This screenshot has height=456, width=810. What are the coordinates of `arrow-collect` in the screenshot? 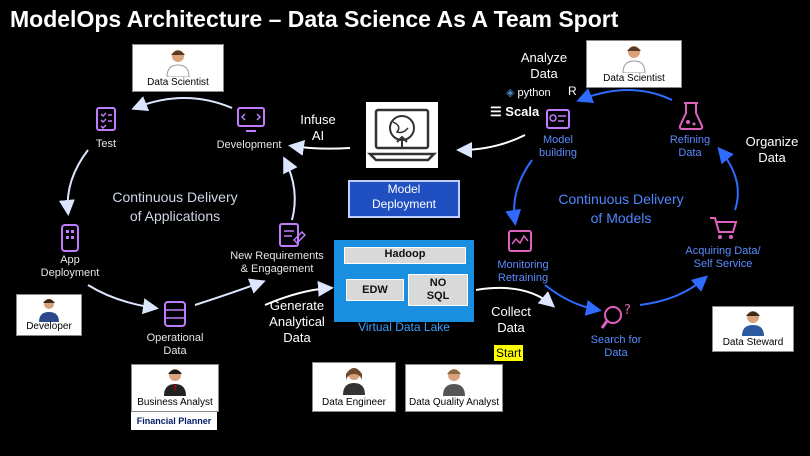 It's located at (515, 297).